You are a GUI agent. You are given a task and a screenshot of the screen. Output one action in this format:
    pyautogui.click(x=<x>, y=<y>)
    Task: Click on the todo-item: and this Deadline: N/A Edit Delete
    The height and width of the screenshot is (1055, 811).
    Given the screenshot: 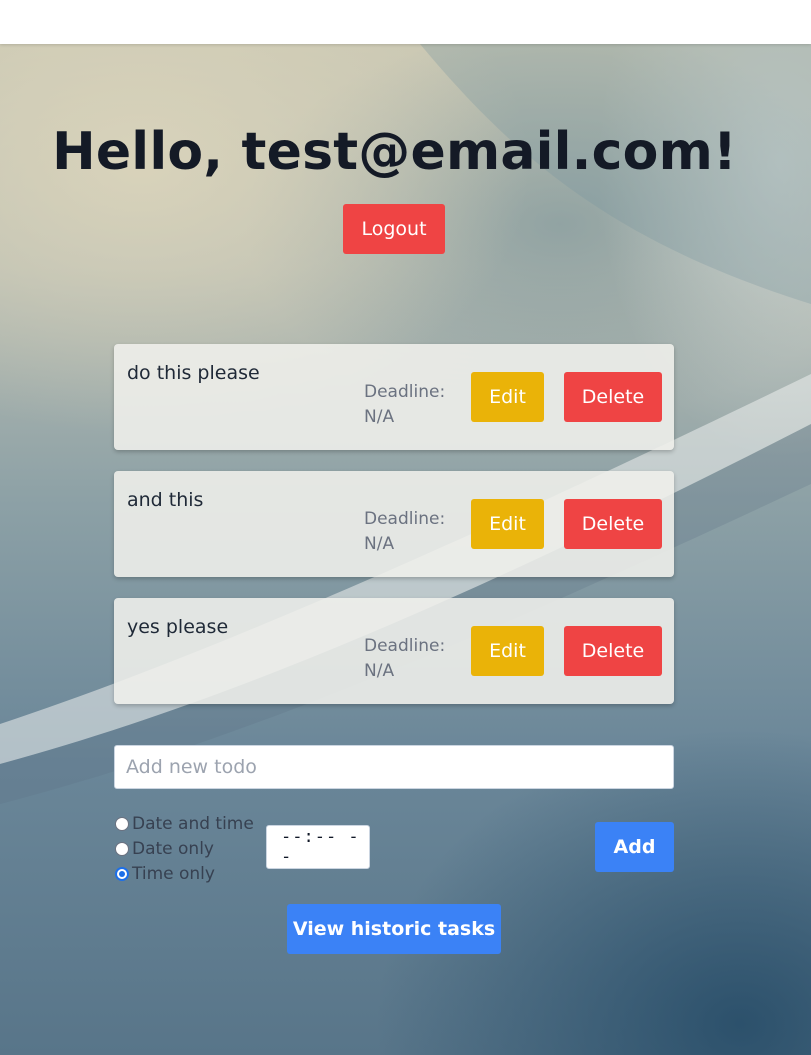 What is the action you would take?
    pyautogui.click(x=394, y=524)
    